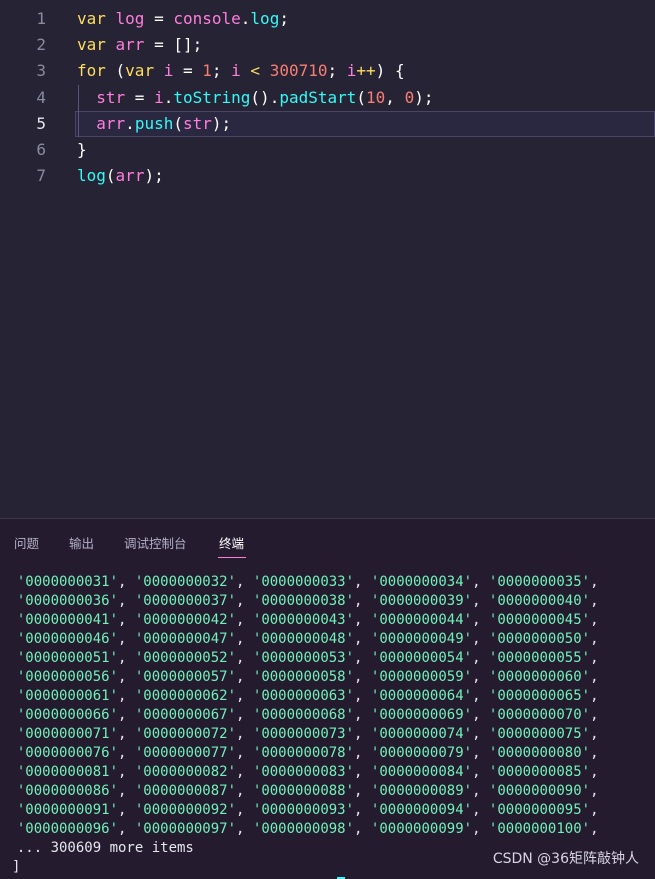 The width and height of the screenshot is (655, 879). I want to click on array-item: '0000000055', so click(539, 658).